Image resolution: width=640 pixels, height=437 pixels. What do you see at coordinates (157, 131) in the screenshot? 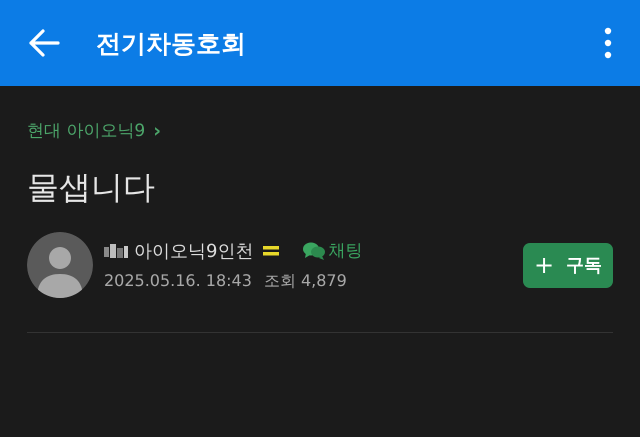
I see `chevron-icon: ›` at bounding box center [157, 131].